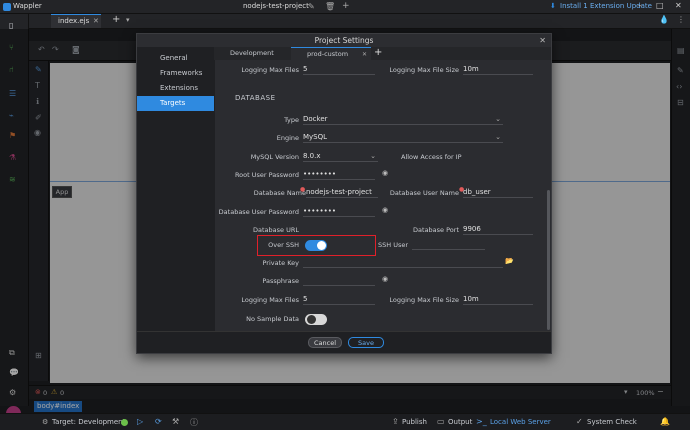  I want to click on add-target-icon: +, so click(378, 53).